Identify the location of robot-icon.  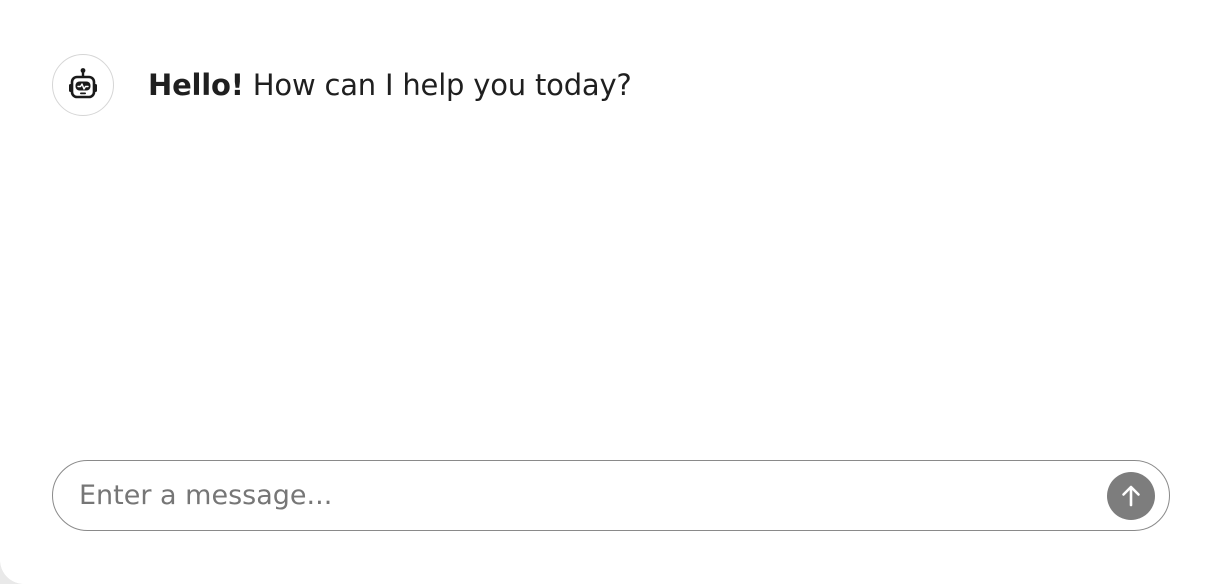
(83, 83).